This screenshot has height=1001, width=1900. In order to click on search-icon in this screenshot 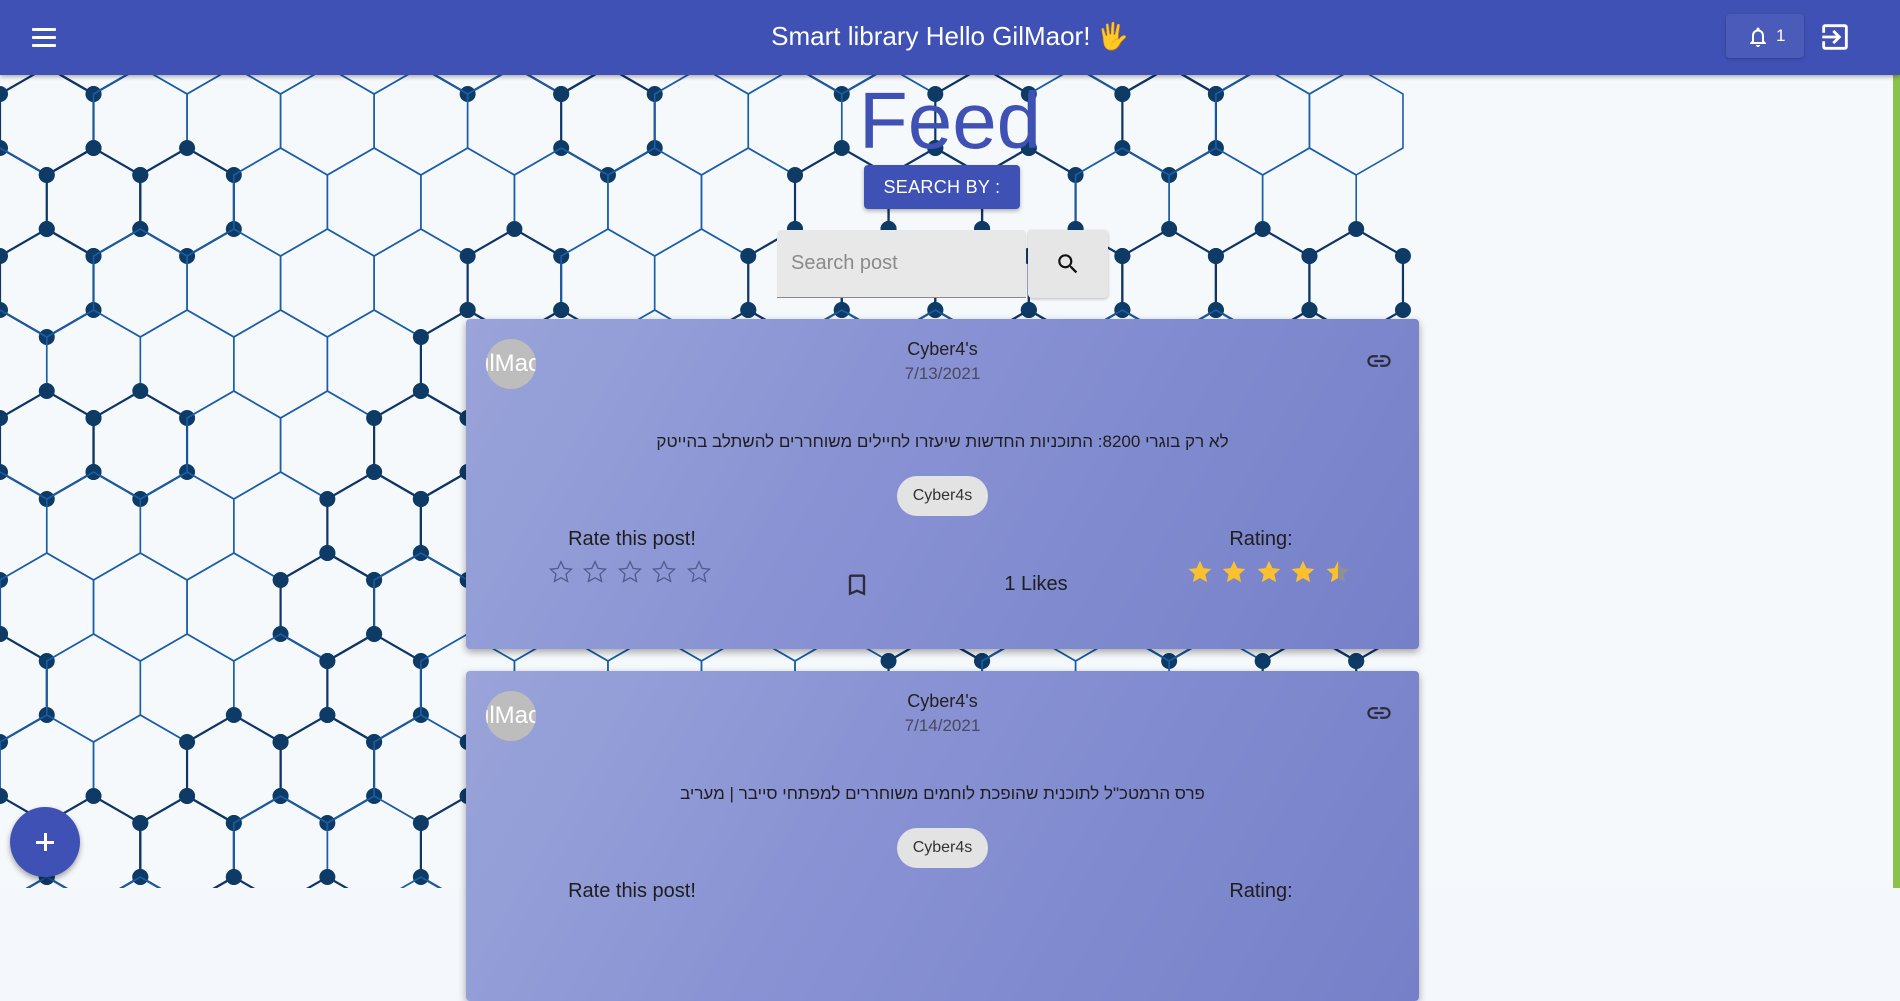, I will do `click(1068, 264)`.